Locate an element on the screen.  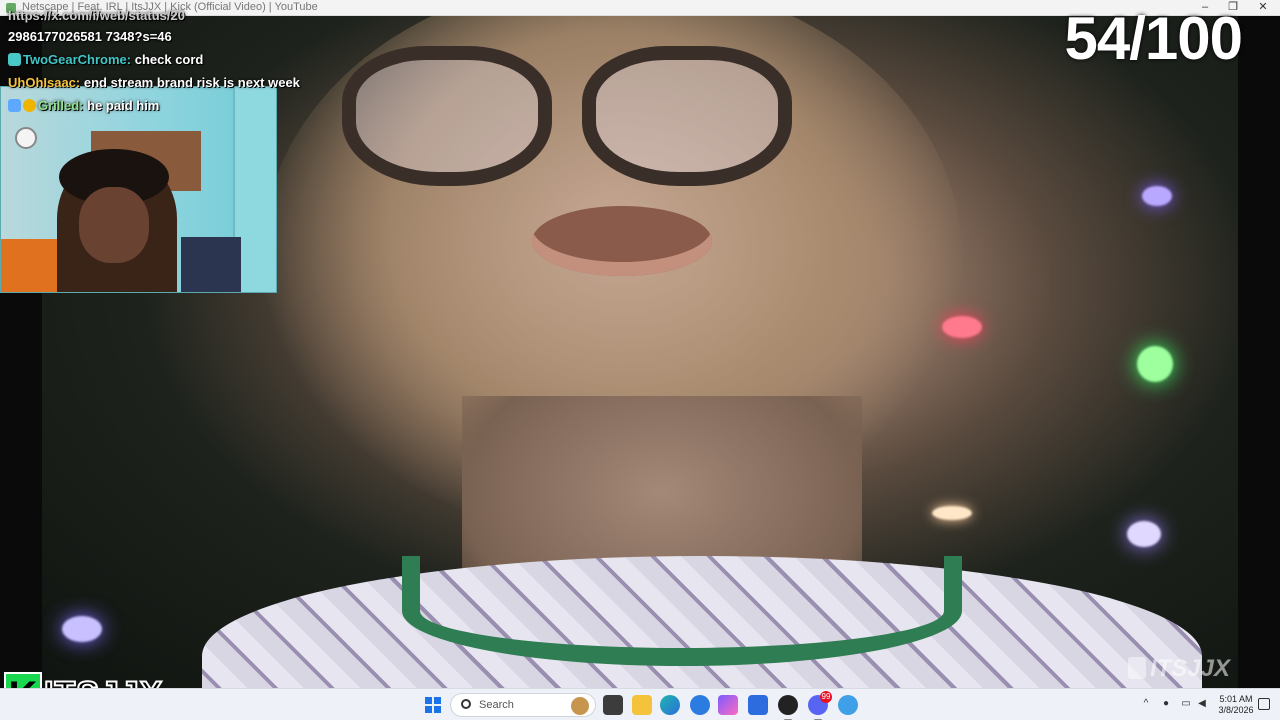
chat-text: he paid him is located at coordinates (123, 105).